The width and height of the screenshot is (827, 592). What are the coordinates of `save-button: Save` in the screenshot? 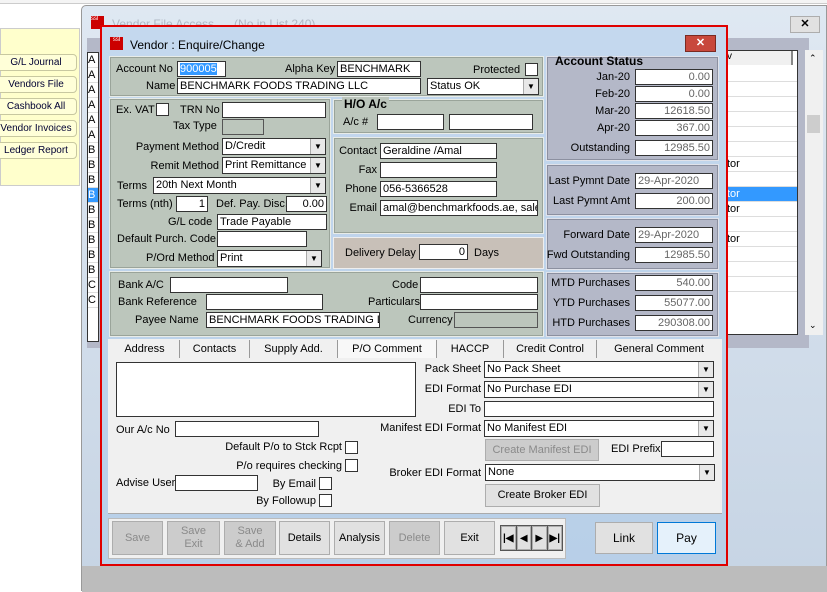 It's located at (137, 538).